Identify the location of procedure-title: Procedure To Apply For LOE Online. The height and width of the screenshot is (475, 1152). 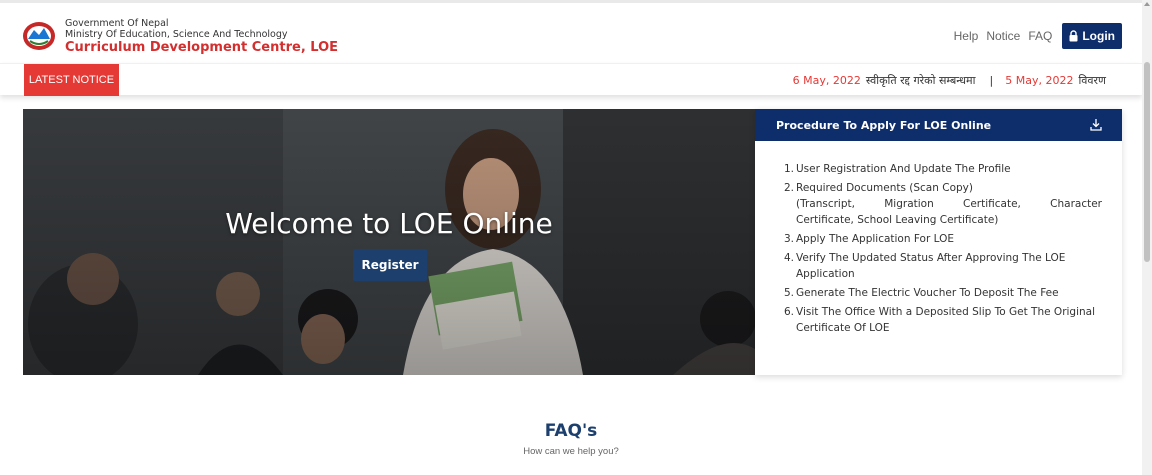
(884, 125).